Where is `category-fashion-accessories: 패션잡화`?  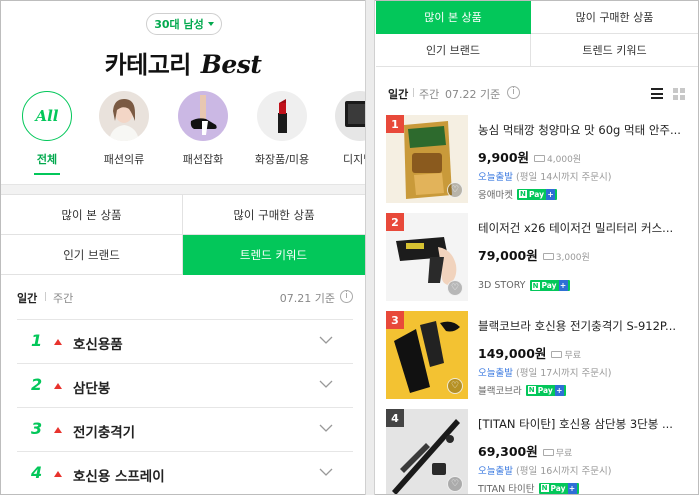 category-fashion-accessories: 패션잡화 is located at coordinates (203, 129).